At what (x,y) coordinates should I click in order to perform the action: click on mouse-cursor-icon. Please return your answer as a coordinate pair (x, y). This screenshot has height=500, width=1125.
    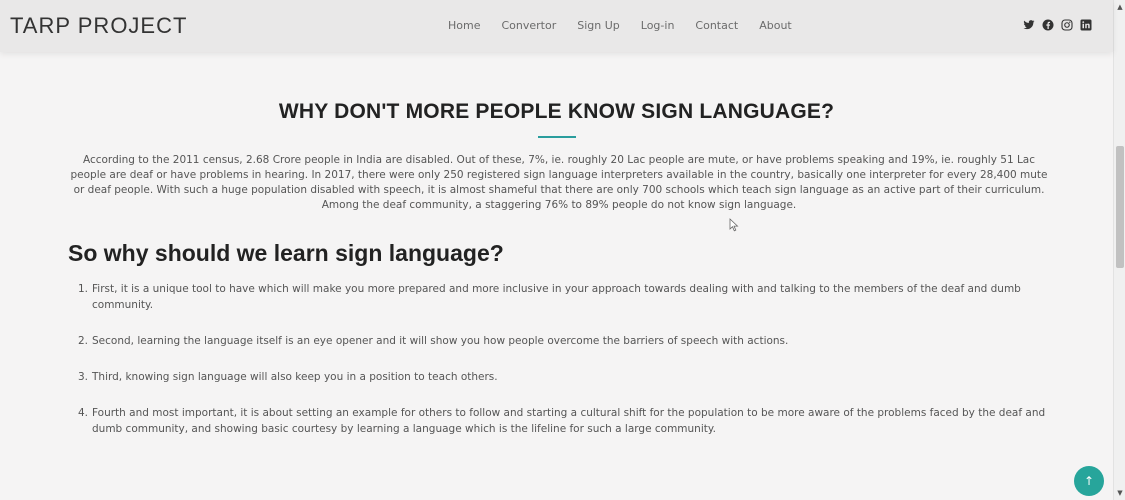
    Looking at the image, I should click on (734, 225).